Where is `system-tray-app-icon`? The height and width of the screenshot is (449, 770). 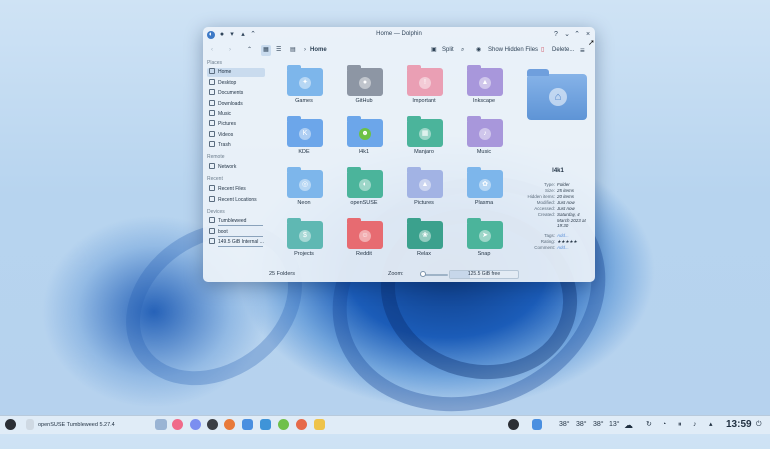
system-tray-app-icon is located at coordinates (513, 424).